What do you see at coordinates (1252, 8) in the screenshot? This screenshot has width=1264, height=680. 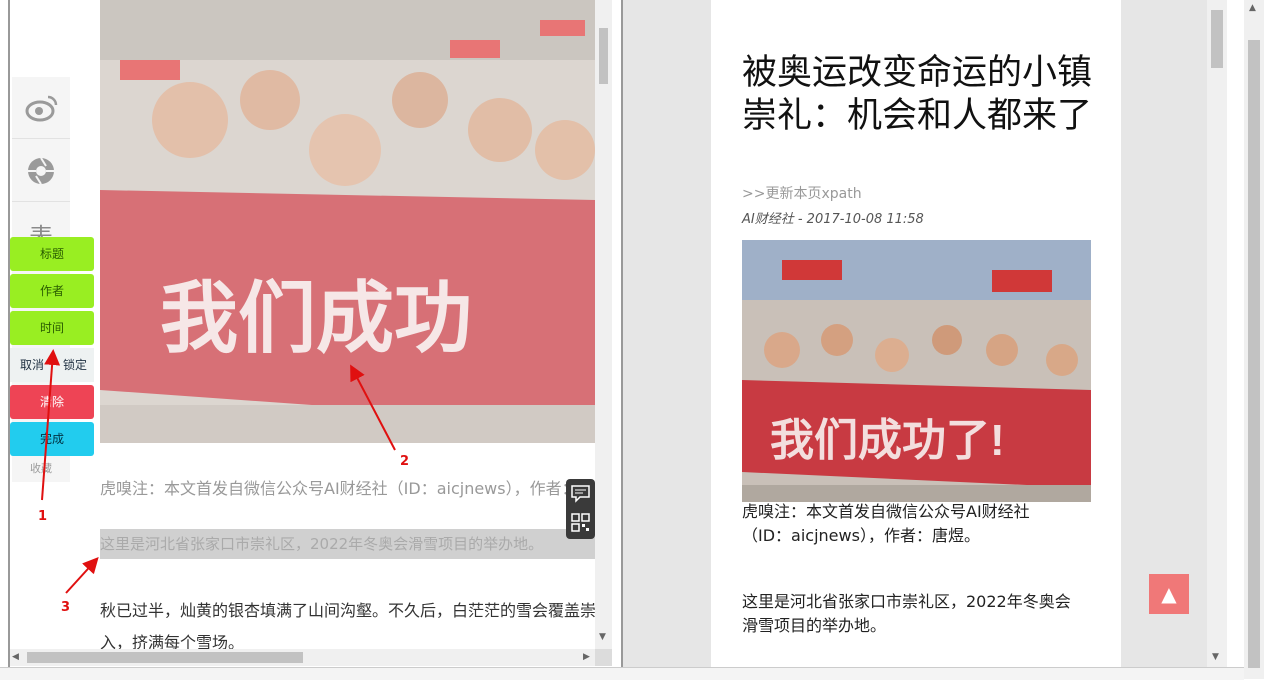 I see `scroll-up-arrow-icon: ▲` at bounding box center [1252, 8].